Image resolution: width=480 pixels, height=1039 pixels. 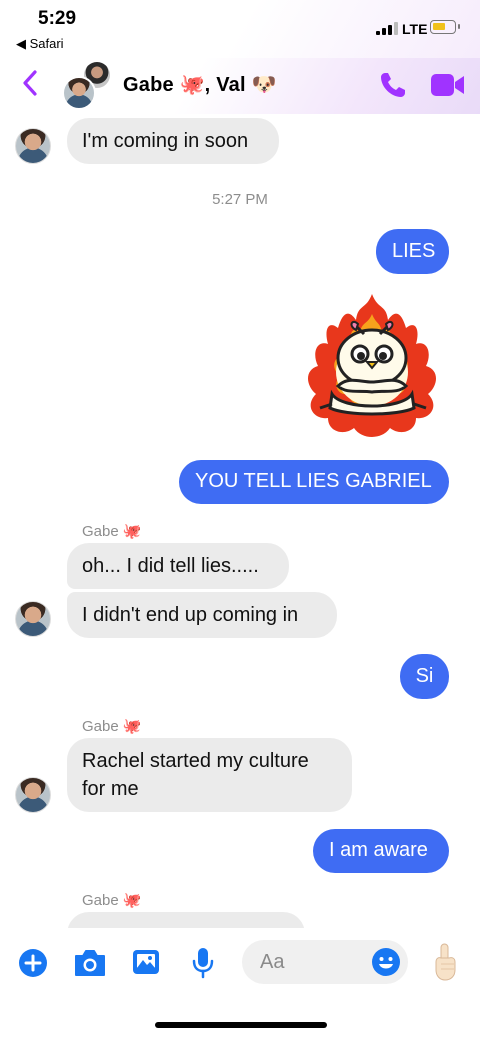 What do you see at coordinates (195, 761) in the screenshot?
I see `message-line: Rachel started my culture` at bounding box center [195, 761].